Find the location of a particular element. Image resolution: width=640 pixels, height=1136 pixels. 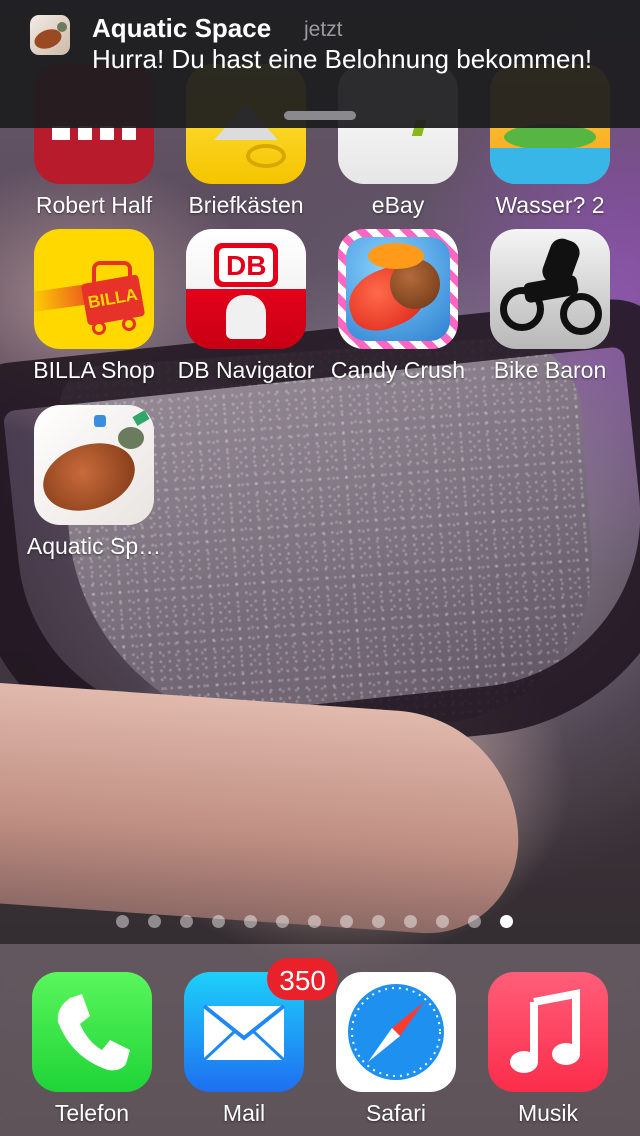

dock-app-label: Musik is located at coordinates (548, 1113).